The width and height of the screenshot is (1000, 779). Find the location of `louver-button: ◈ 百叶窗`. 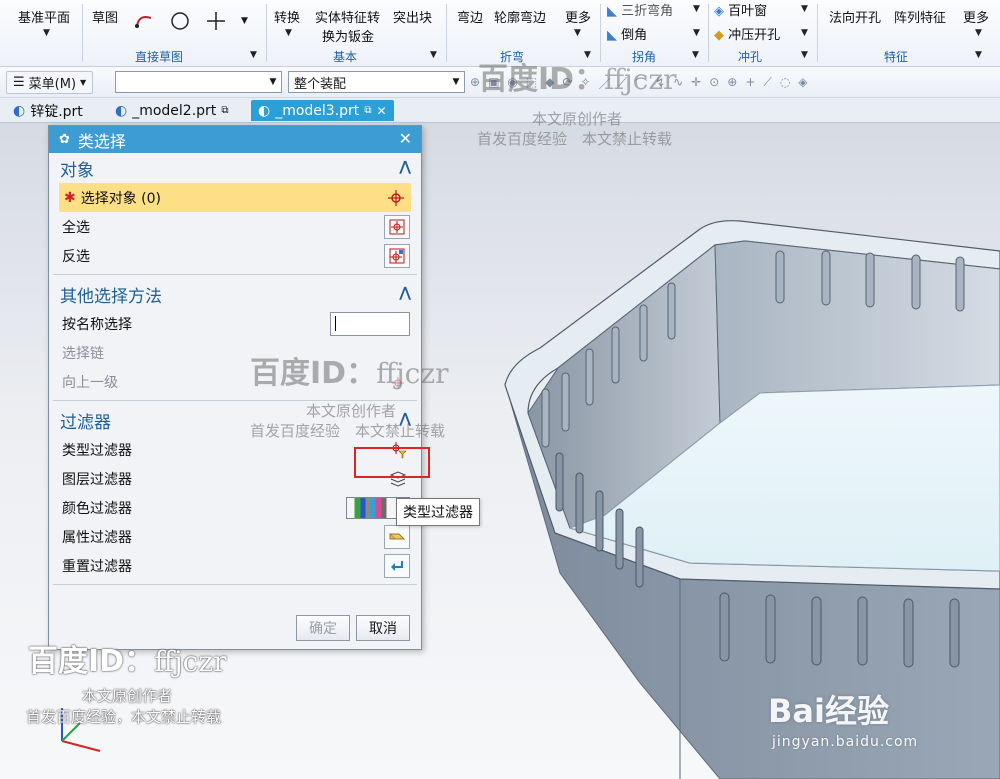

louver-button: ◈ 百叶窗 is located at coordinates (740, 9).